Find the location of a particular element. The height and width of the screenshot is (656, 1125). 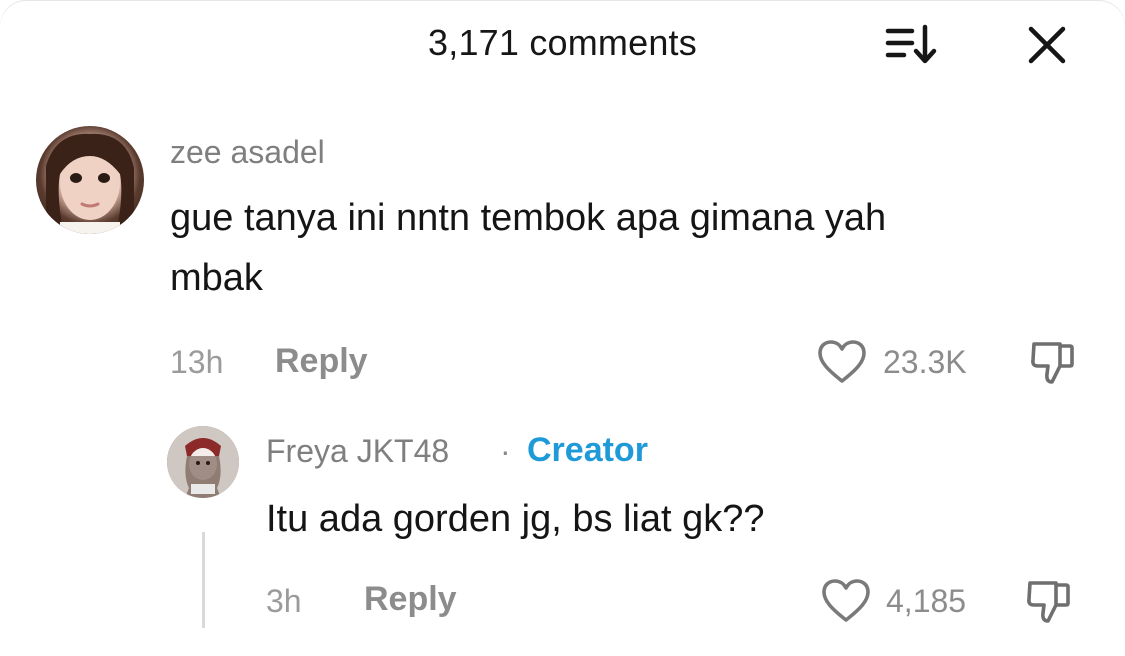

sort-button is located at coordinates (914, 45).